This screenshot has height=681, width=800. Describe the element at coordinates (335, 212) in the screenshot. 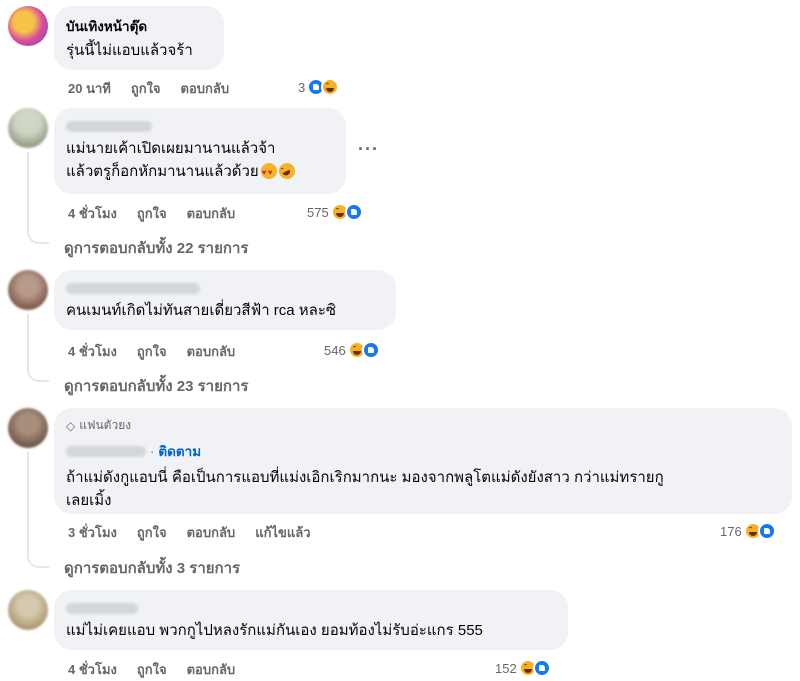

I see `reaction-summary: 575` at that location.